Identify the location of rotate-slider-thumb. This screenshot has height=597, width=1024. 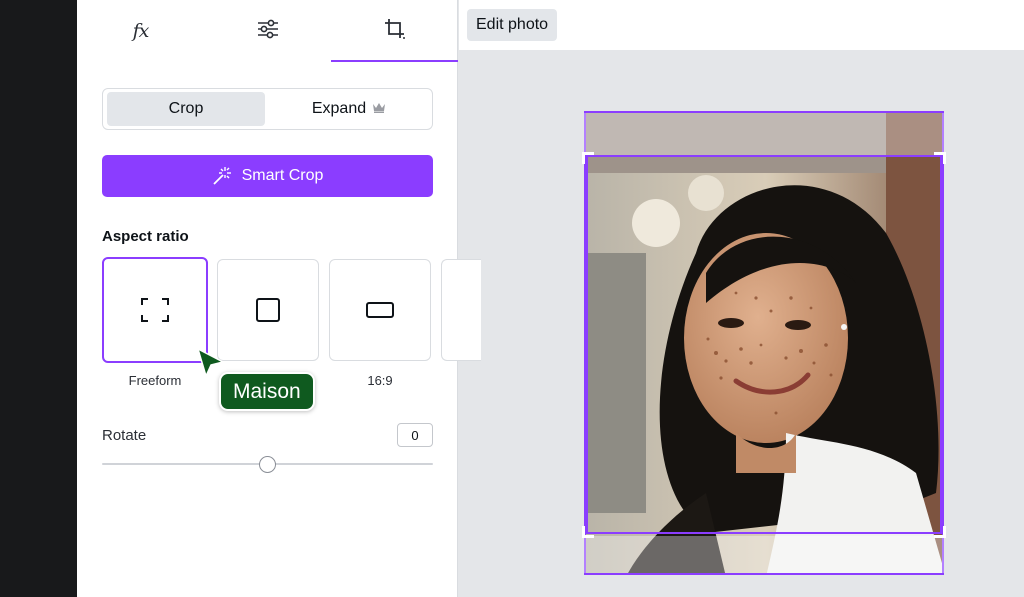
(267, 464).